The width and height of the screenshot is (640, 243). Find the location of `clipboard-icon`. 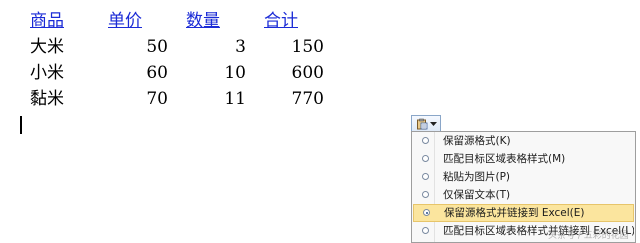

clipboard-icon is located at coordinates (422, 124).